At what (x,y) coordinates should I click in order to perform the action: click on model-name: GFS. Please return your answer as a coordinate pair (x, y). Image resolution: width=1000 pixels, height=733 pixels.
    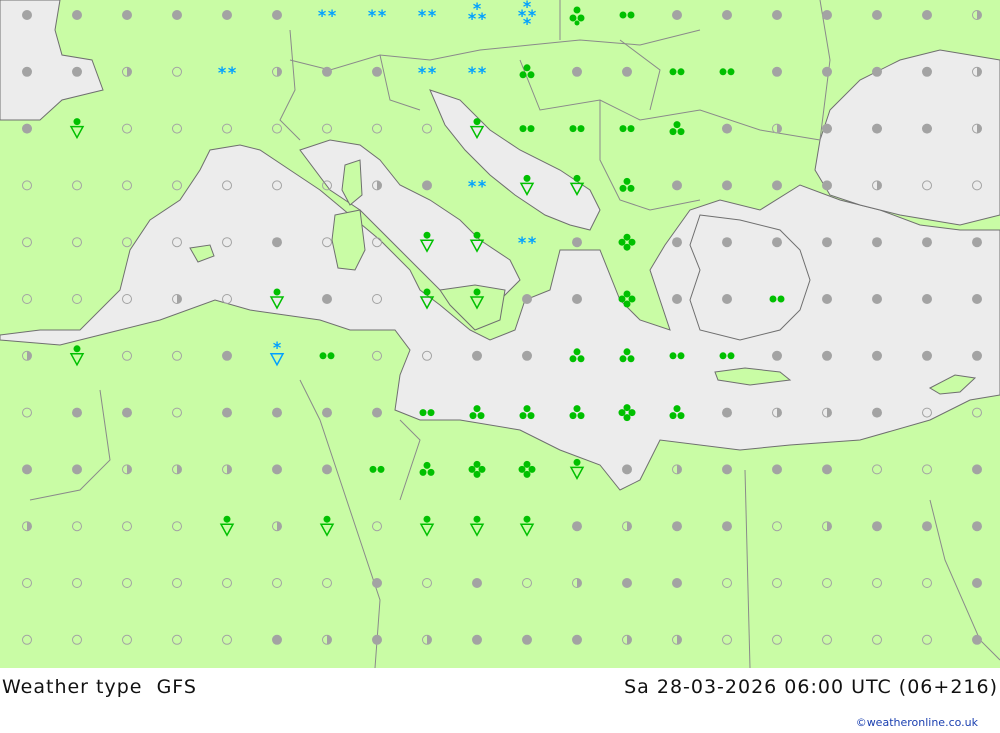
    Looking at the image, I should click on (176, 687).